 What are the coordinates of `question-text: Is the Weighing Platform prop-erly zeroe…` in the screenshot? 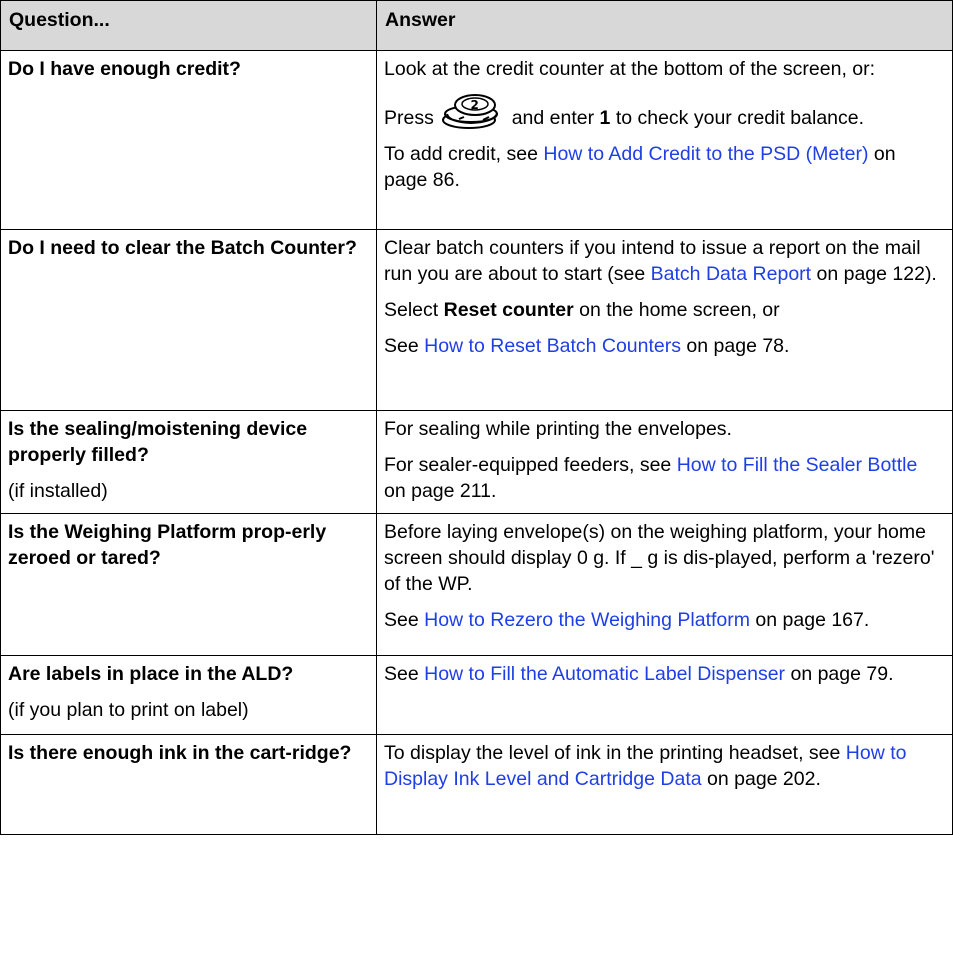 It's located at (167, 545).